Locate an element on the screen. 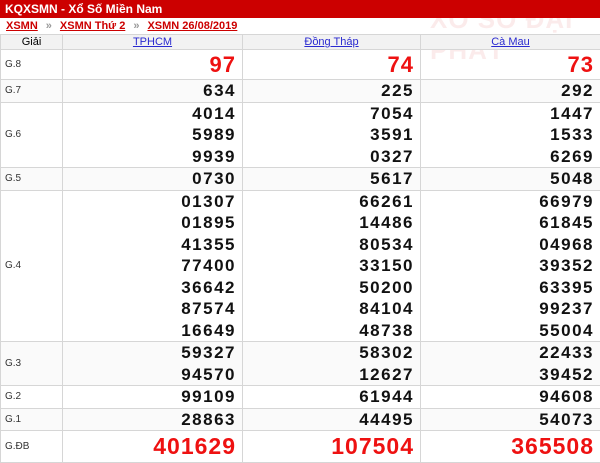 This screenshot has width=600, height=463. result-number: 33150 is located at coordinates (328, 266).